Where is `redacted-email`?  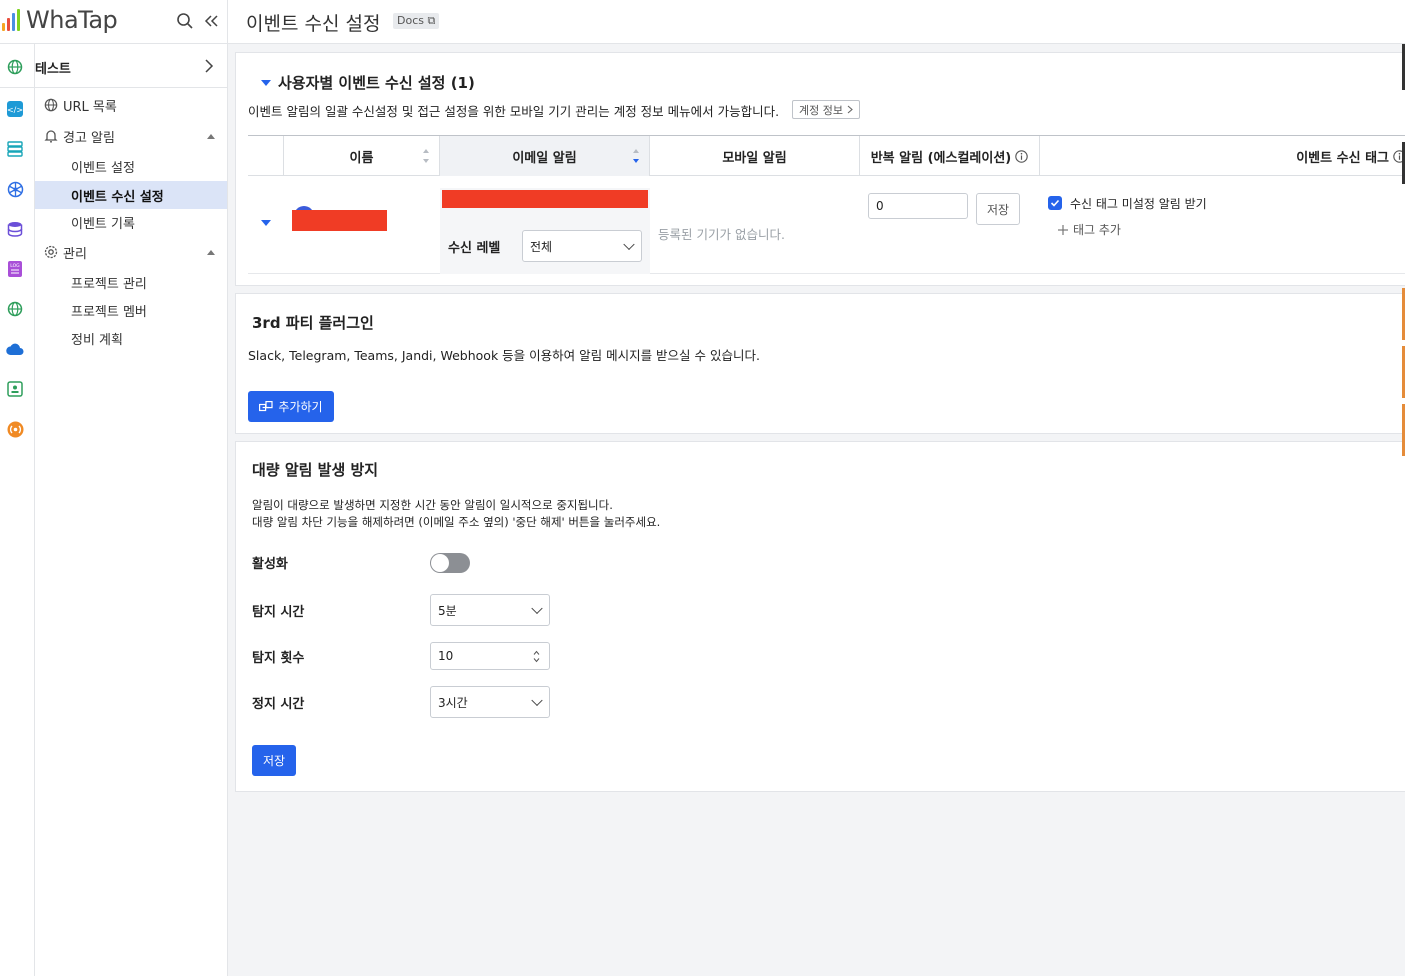 redacted-email is located at coordinates (545, 199).